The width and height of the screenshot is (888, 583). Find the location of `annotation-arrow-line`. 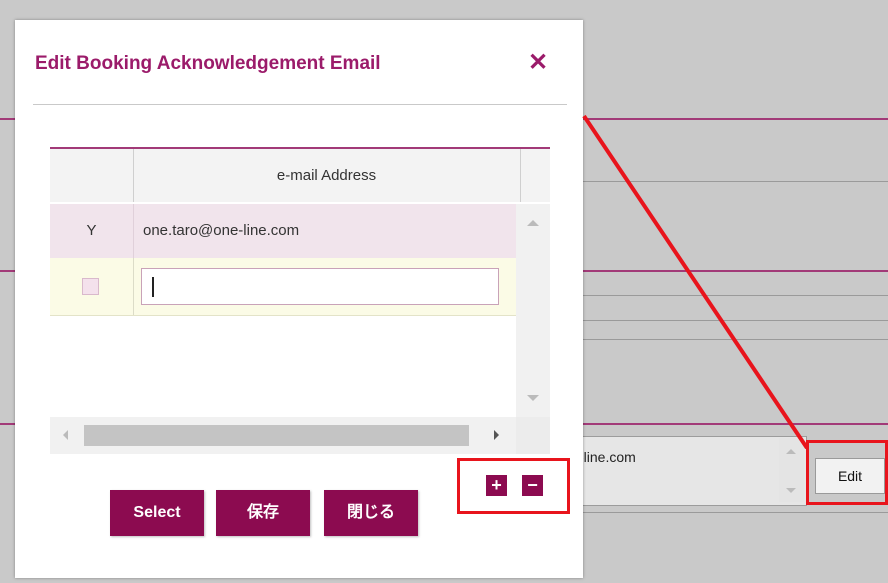

annotation-arrow-line is located at coordinates (695, 282).